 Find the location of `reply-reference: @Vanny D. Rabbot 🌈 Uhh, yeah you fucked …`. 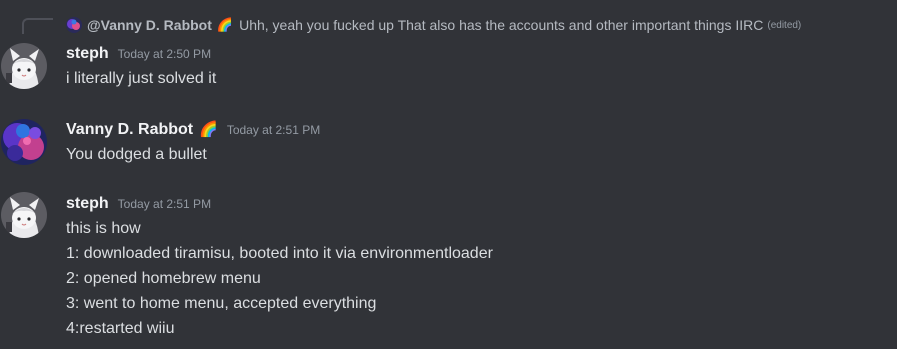

reply-reference: @Vanny D. Rabbot 🌈 Uhh, yeah you fucked … is located at coordinates (433, 25).